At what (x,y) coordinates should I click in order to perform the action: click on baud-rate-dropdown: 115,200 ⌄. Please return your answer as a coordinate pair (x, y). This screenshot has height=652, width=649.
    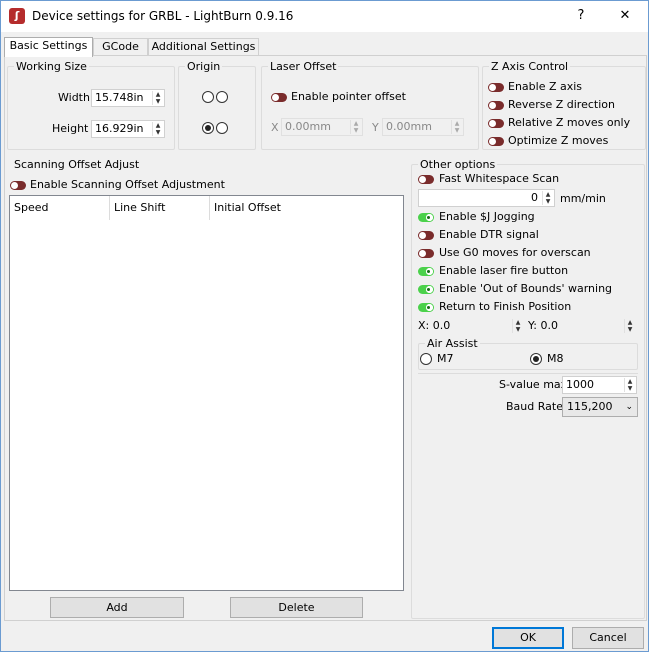
    Looking at the image, I should click on (600, 407).